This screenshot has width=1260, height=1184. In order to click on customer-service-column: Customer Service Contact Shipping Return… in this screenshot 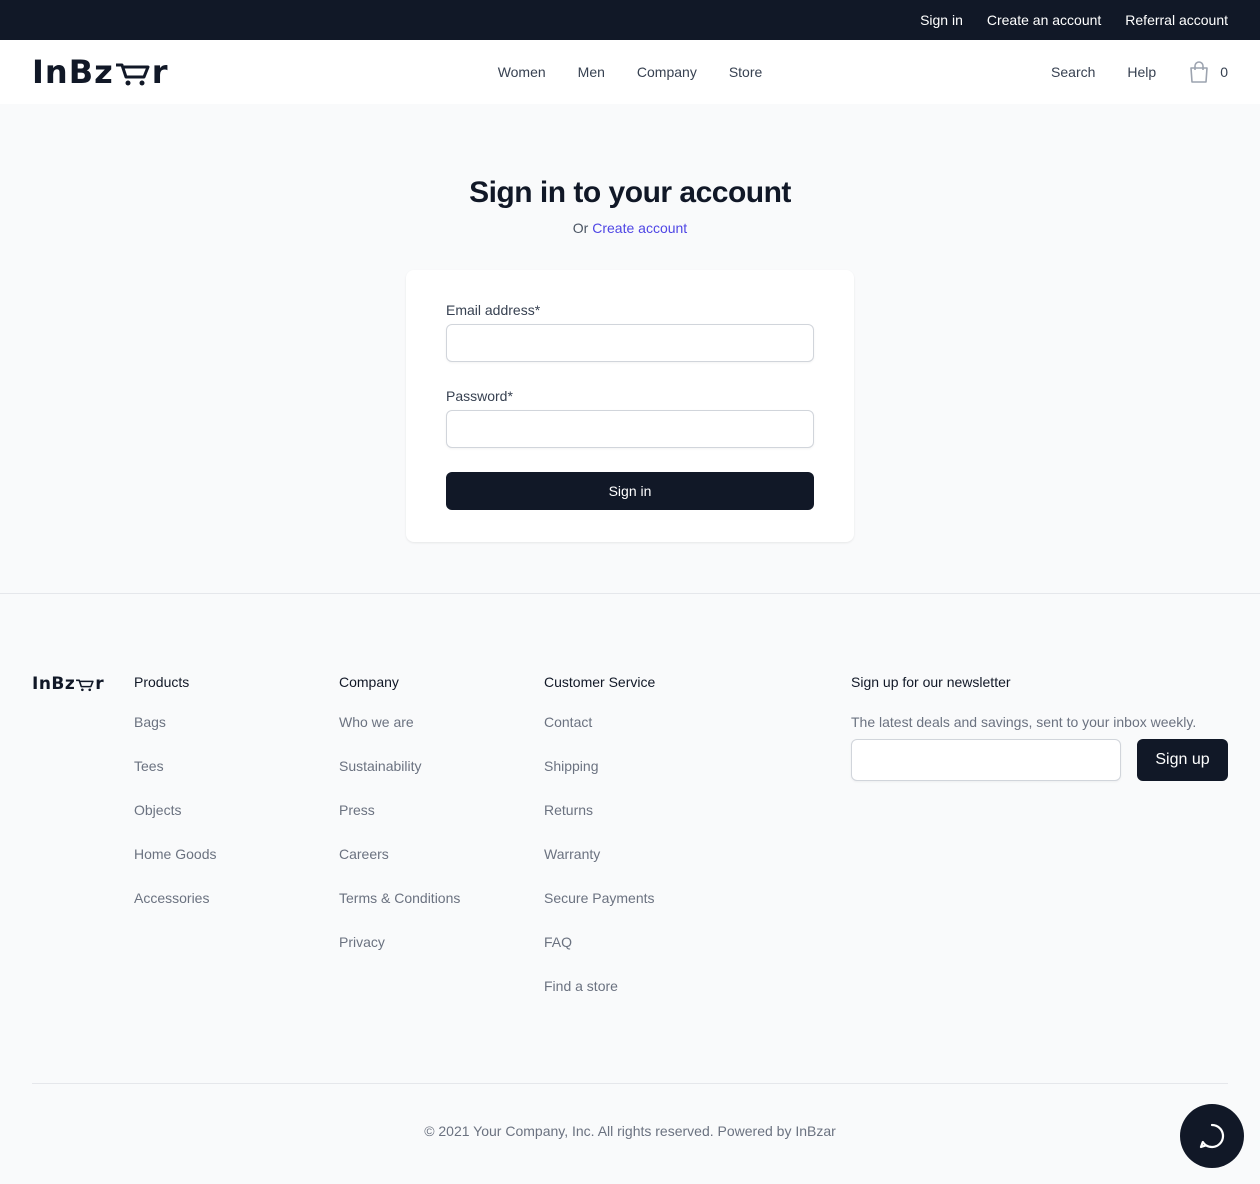, I will do `click(697, 848)`.